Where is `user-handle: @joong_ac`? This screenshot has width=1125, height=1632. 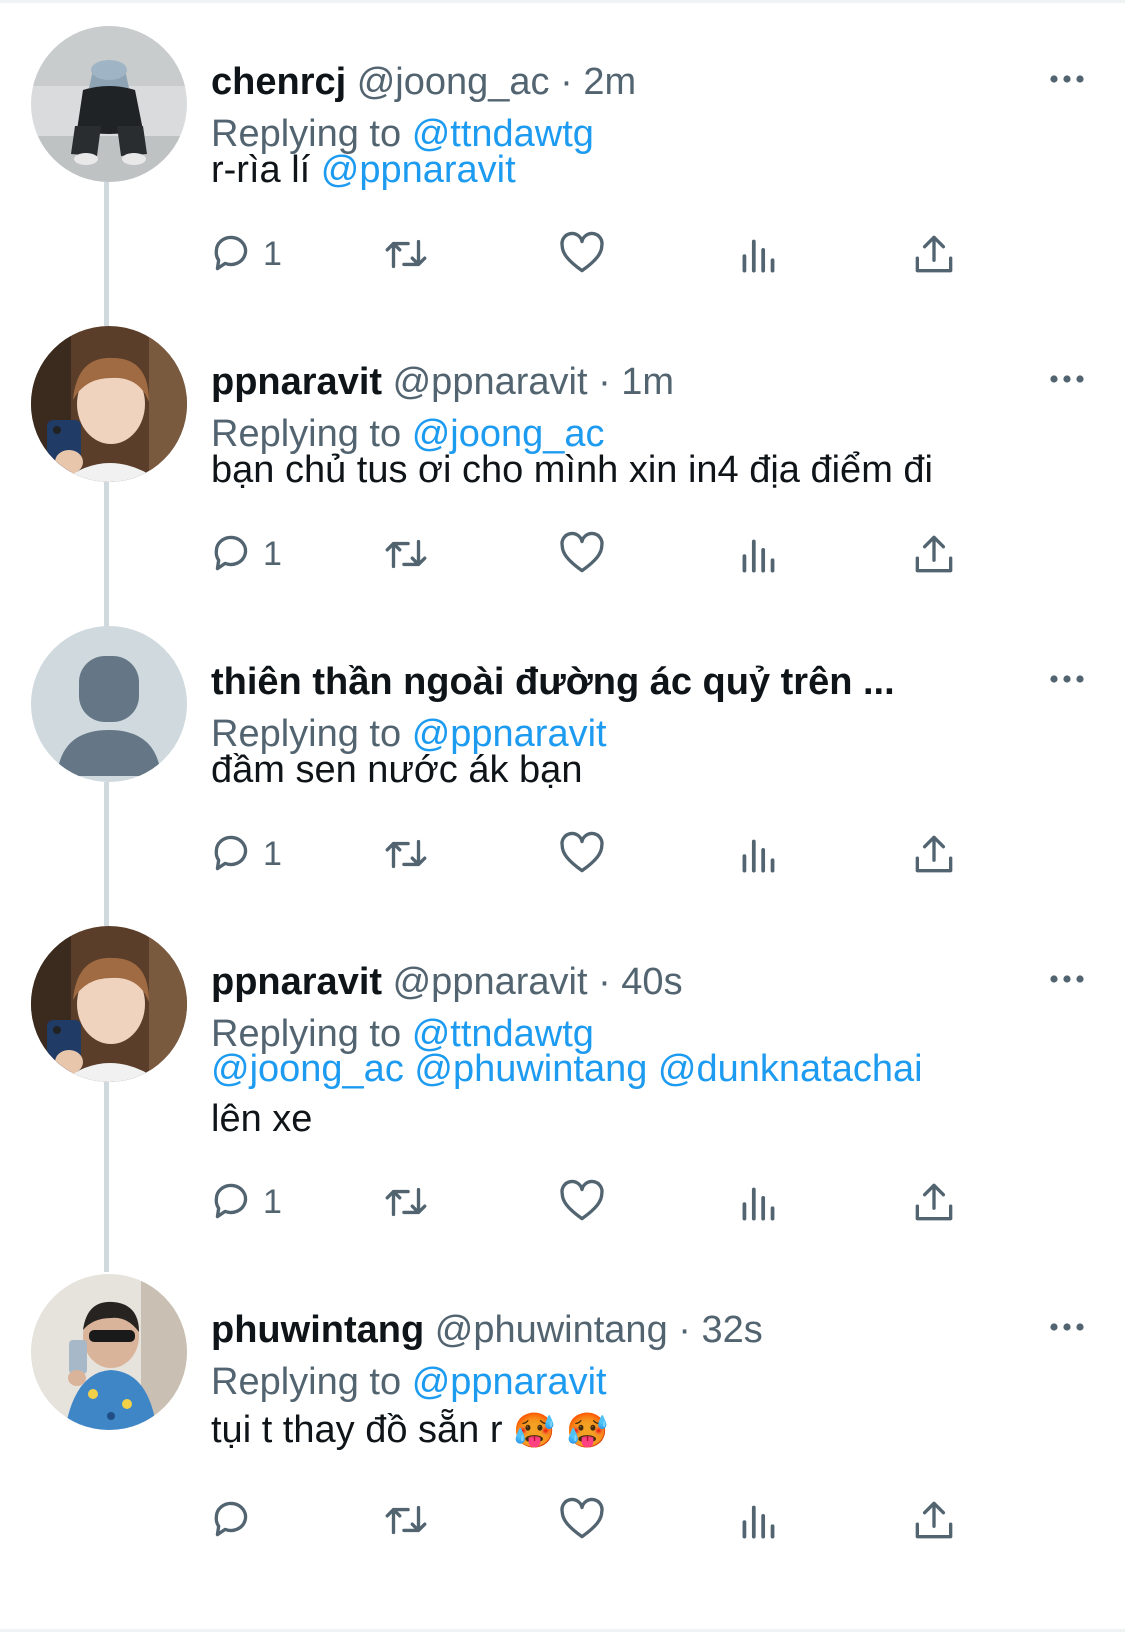
user-handle: @joong_ac is located at coordinates (453, 82).